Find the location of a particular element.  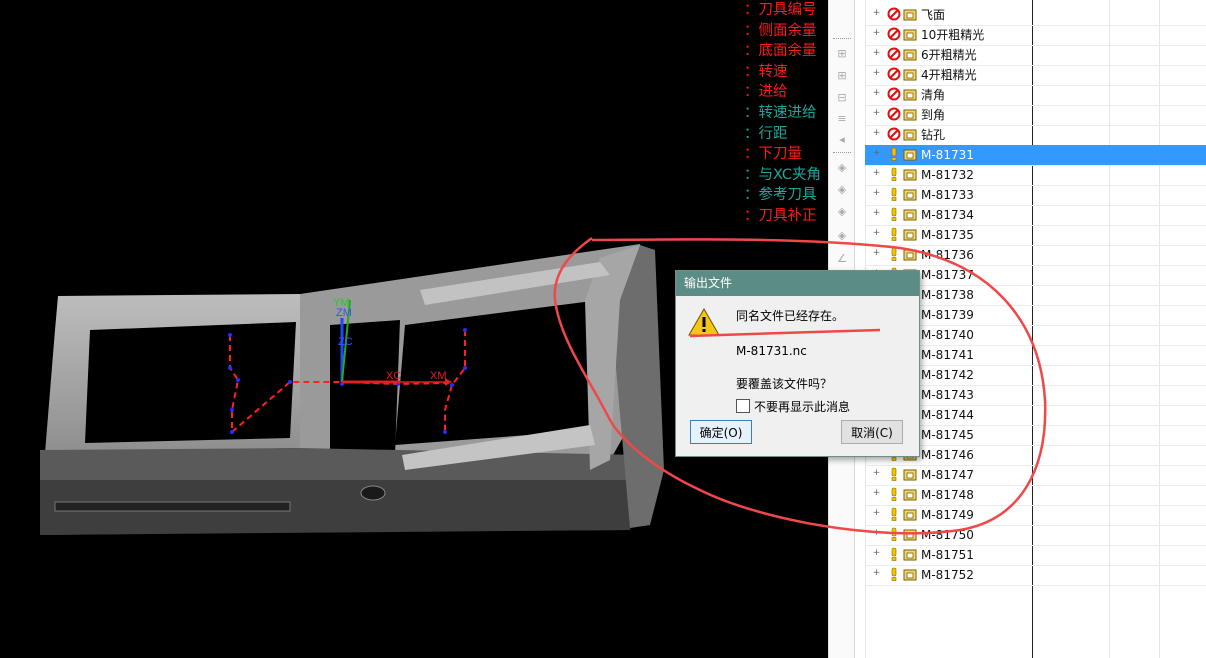

tree-row: +10开粗精光 is located at coordinates (1035, 35).